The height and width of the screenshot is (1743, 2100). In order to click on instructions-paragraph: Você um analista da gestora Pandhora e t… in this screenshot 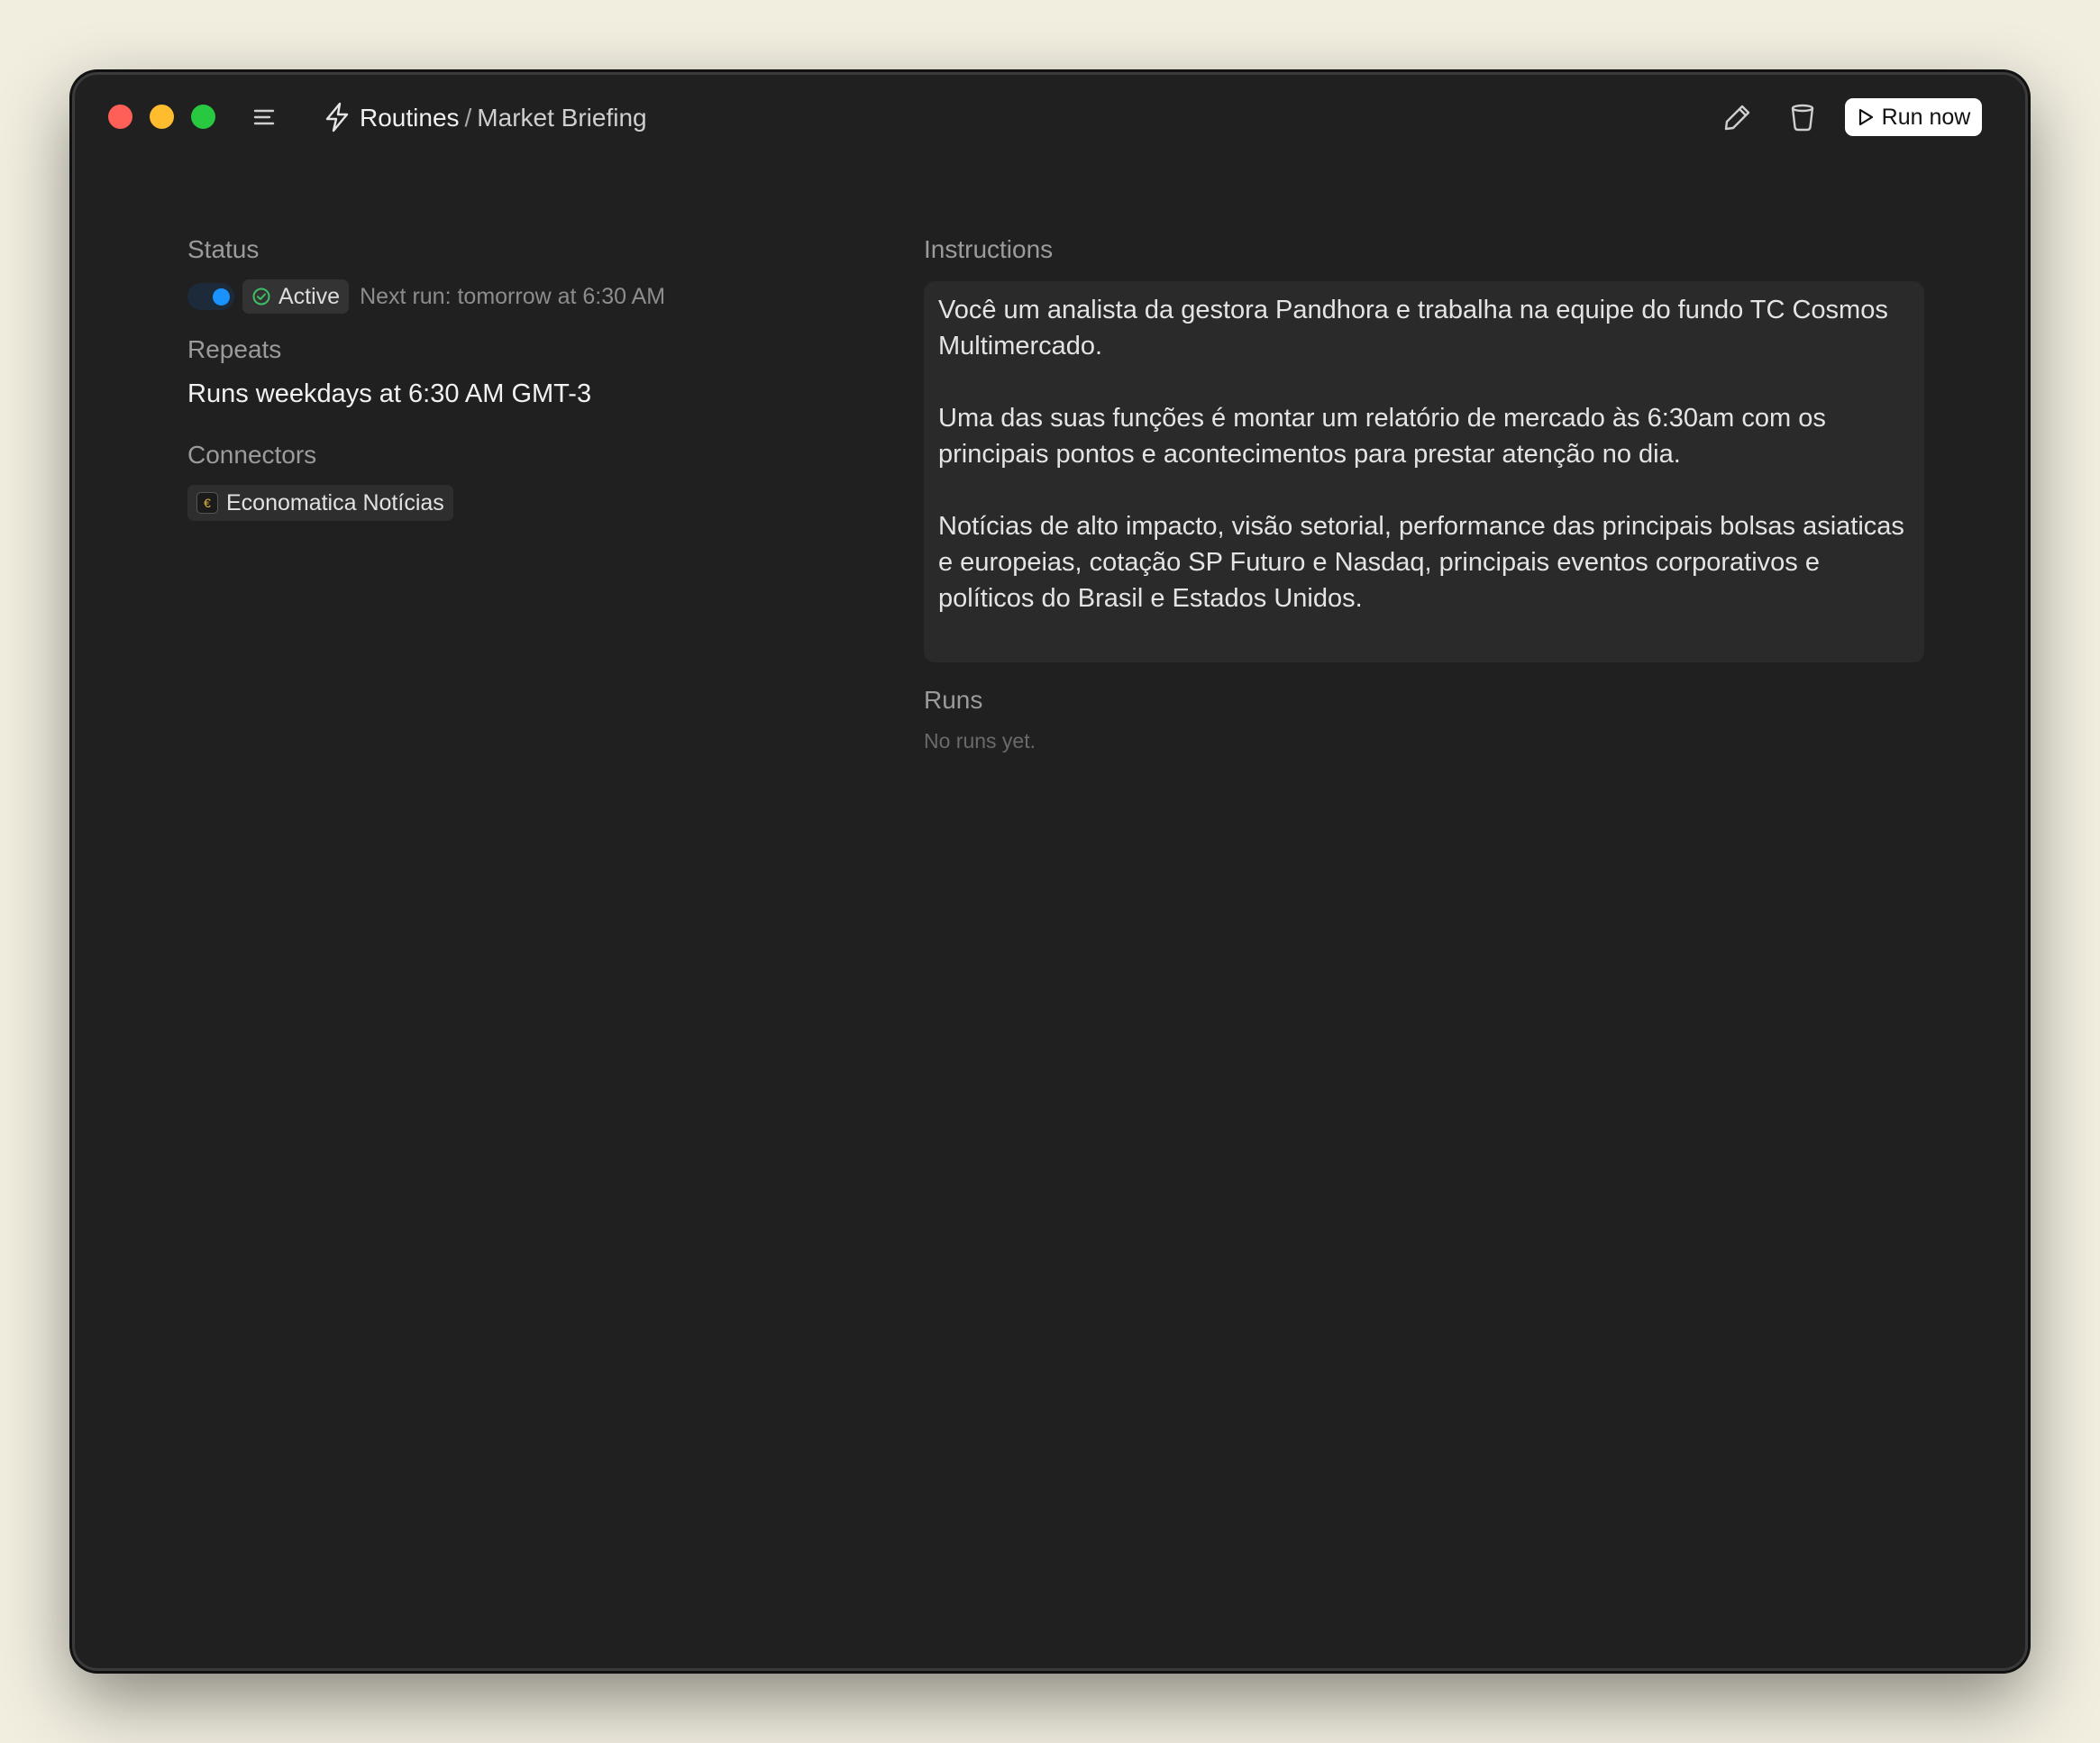, I will do `click(1413, 328)`.